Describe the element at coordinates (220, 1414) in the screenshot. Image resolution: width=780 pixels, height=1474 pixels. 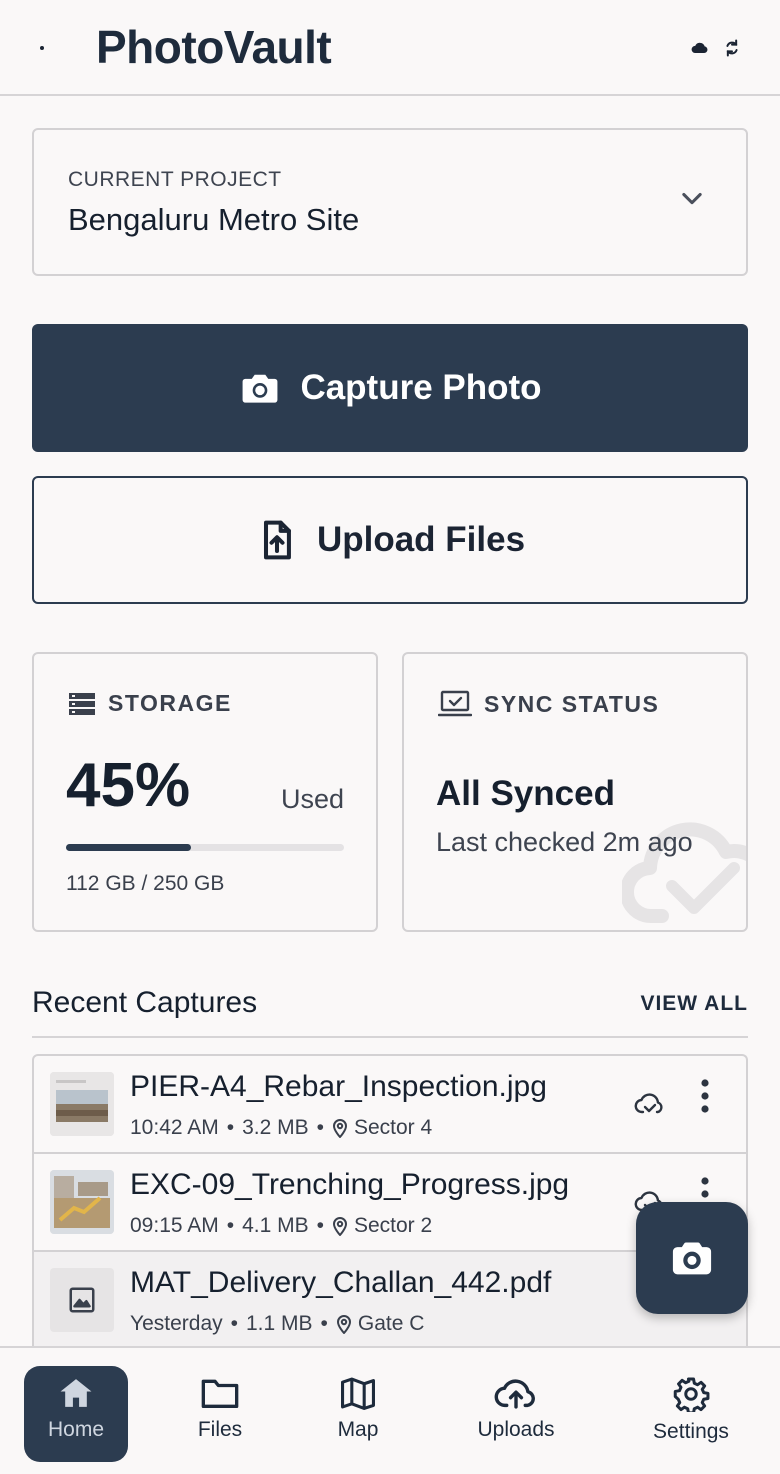
I see `nav-files: Files` at that location.